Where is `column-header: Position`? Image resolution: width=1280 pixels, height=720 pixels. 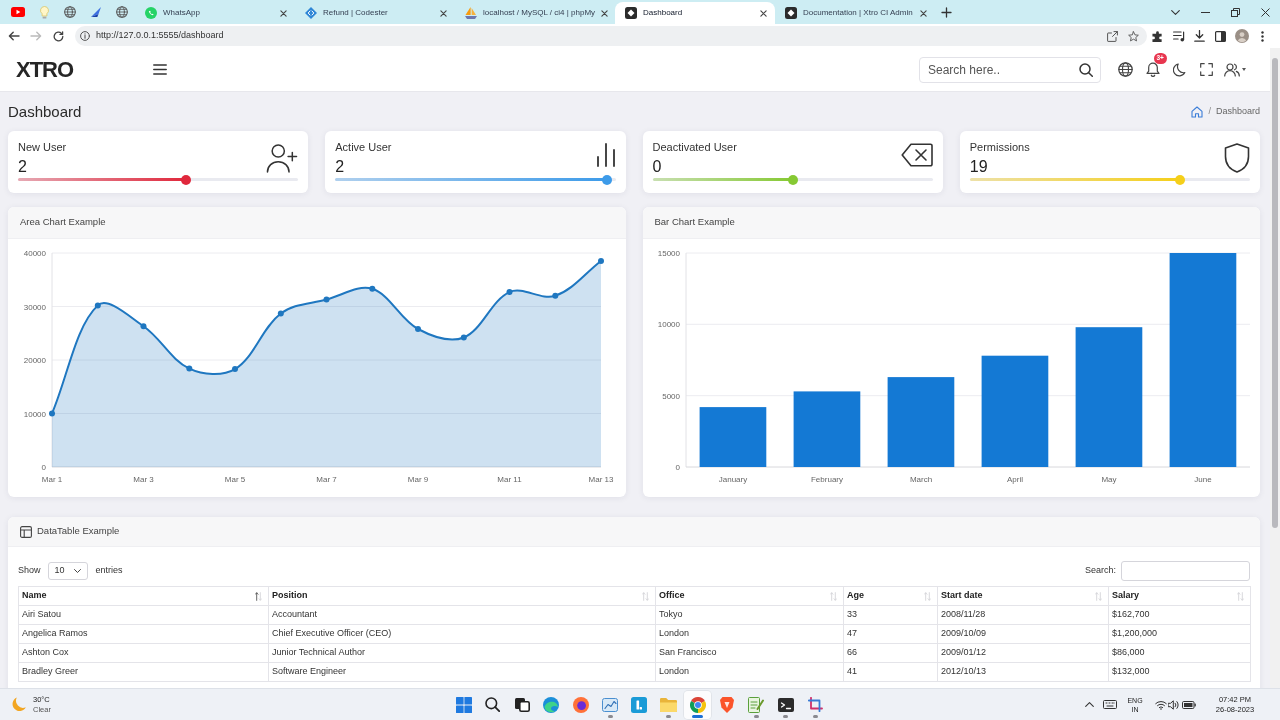
column-header: Position is located at coordinates (462, 596).